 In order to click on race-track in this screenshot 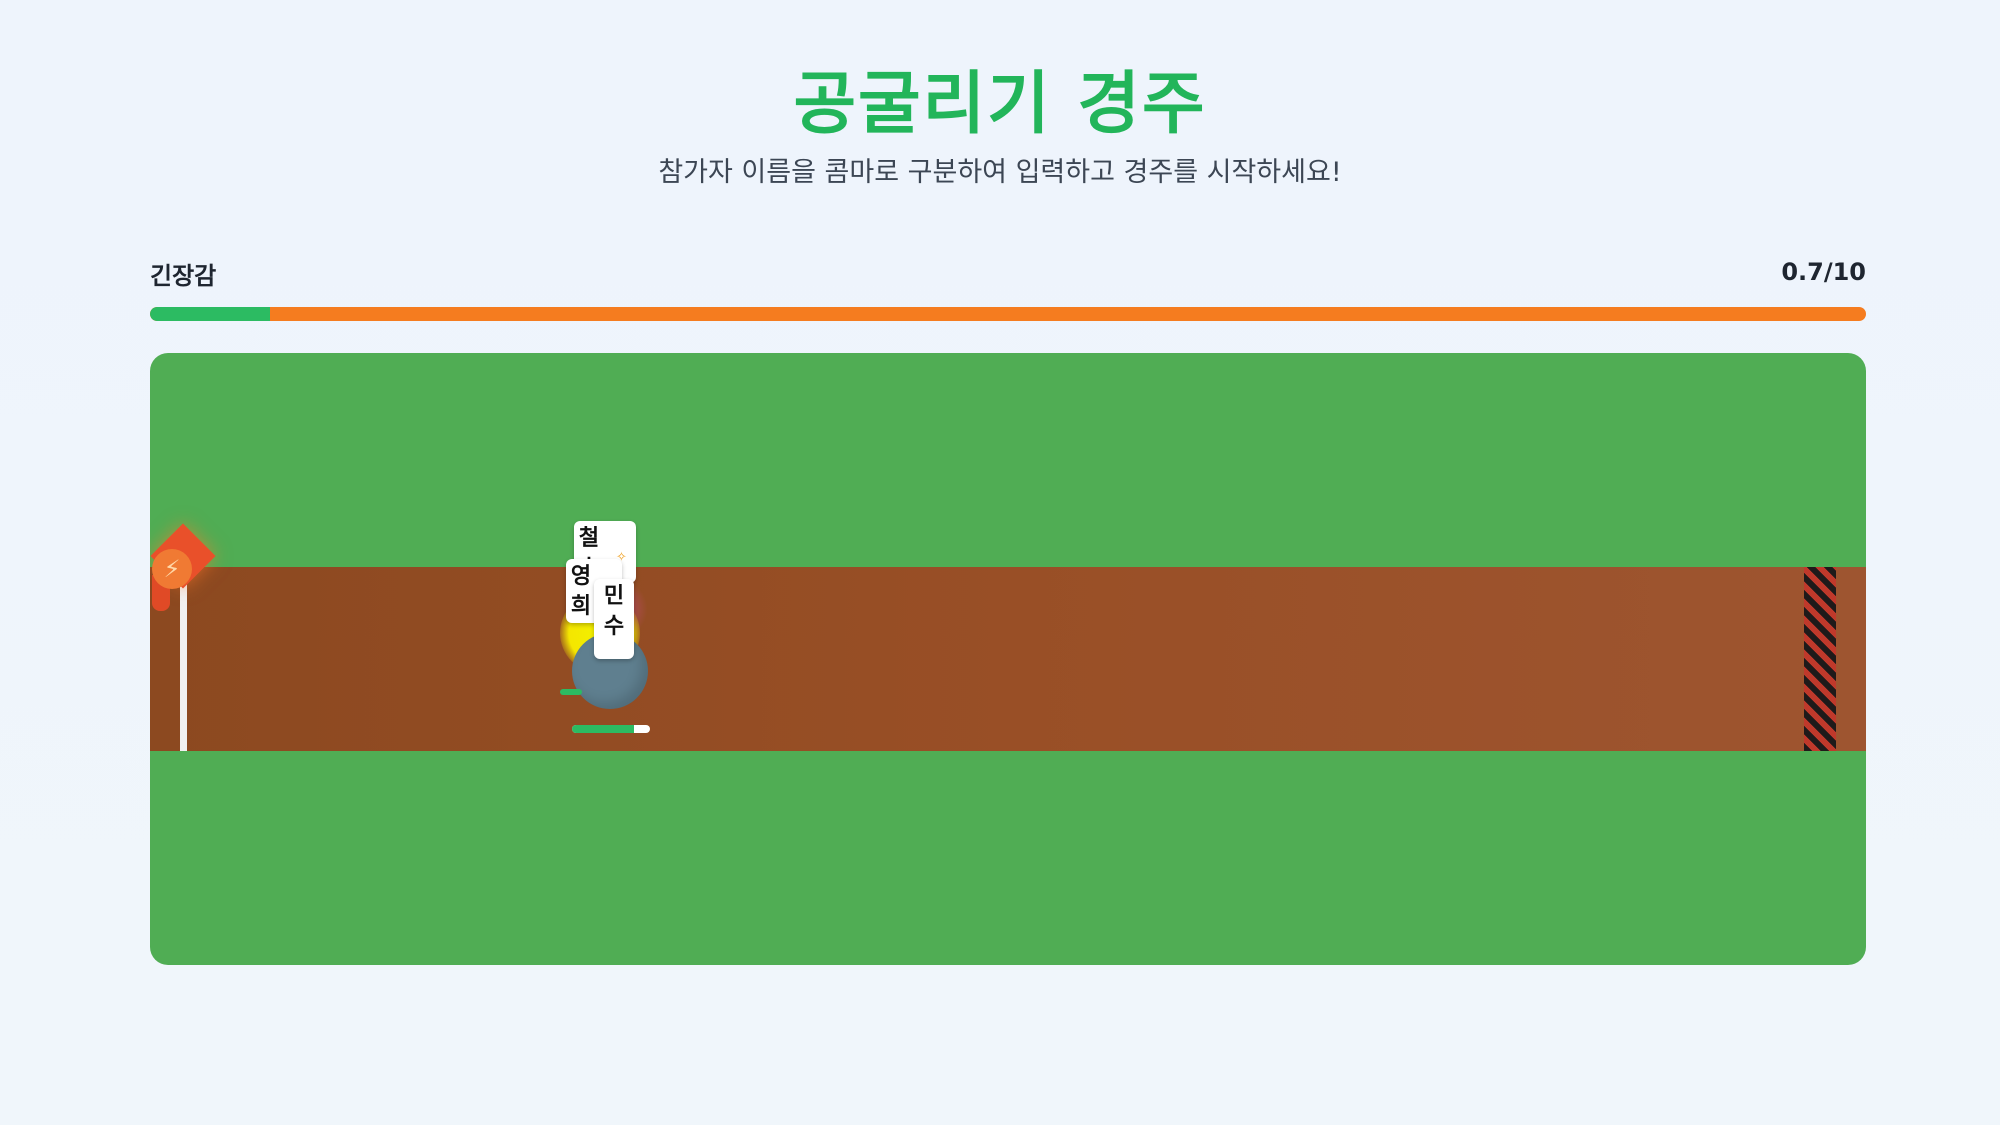, I will do `click(1008, 659)`.